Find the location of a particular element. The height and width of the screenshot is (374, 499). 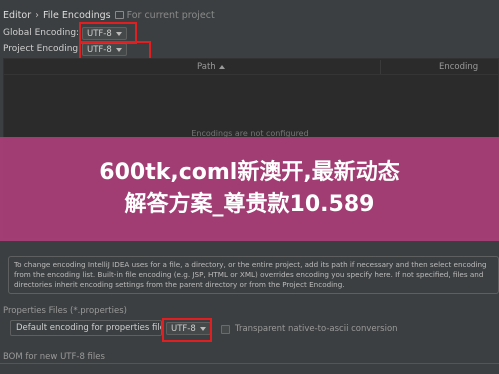

native-to-ascii-checkbox is located at coordinates (225, 329).